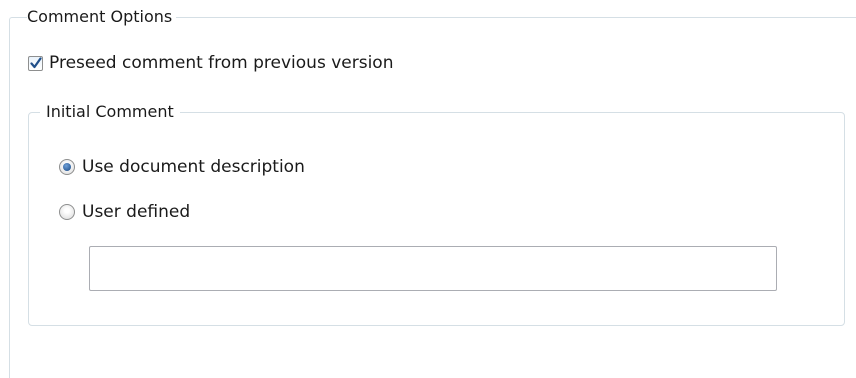 The height and width of the screenshot is (378, 856). I want to click on radio-button-selected, so click(67, 167).